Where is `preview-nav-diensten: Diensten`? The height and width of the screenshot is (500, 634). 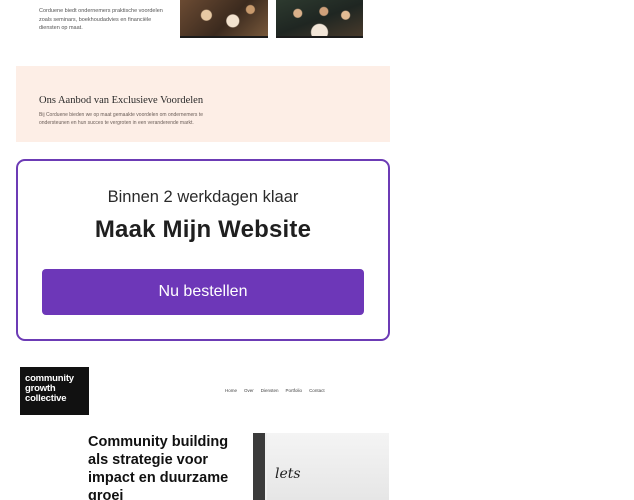
preview-nav-diensten: Diensten is located at coordinates (269, 390).